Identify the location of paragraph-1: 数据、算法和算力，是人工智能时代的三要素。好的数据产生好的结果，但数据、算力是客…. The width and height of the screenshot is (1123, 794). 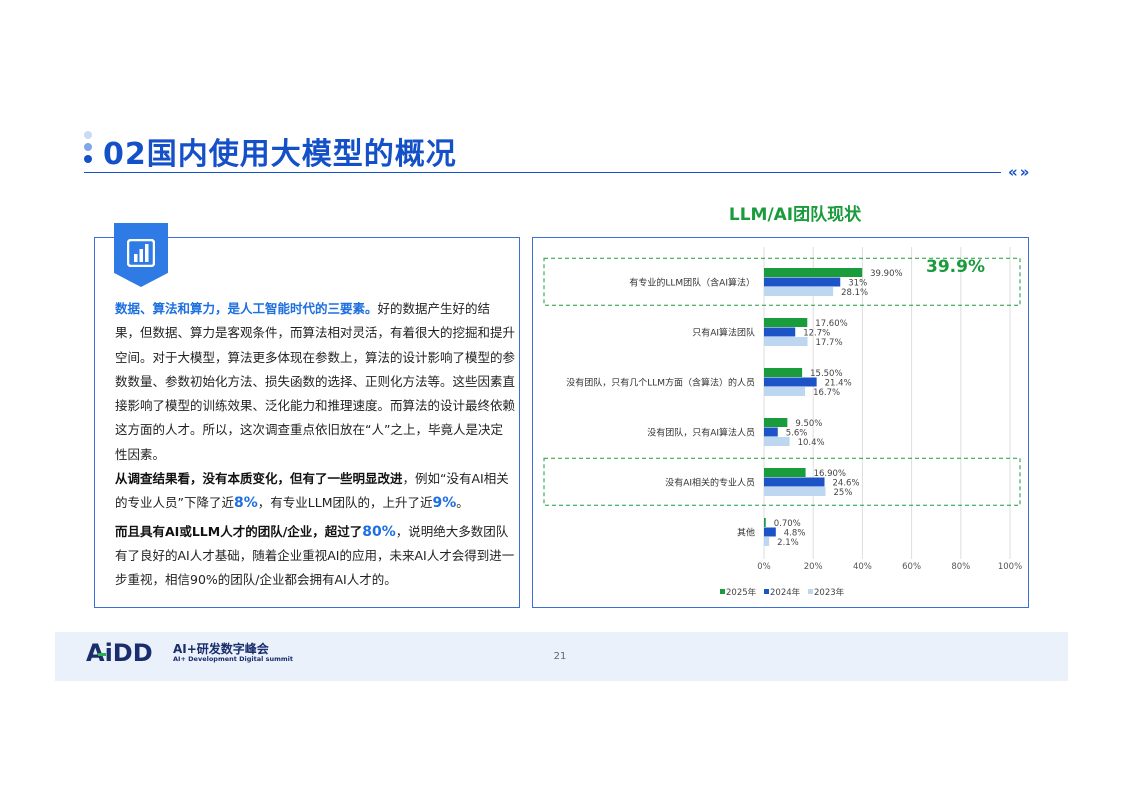
(315, 381).